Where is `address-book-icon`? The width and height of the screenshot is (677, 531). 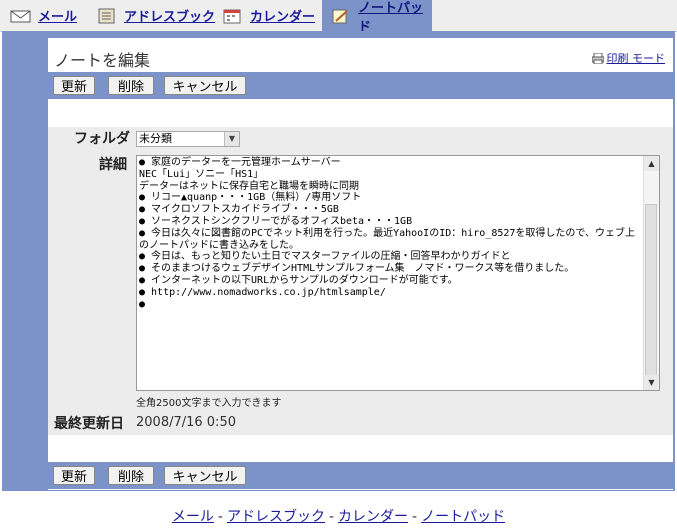 address-book-icon is located at coordinates (107, 16).